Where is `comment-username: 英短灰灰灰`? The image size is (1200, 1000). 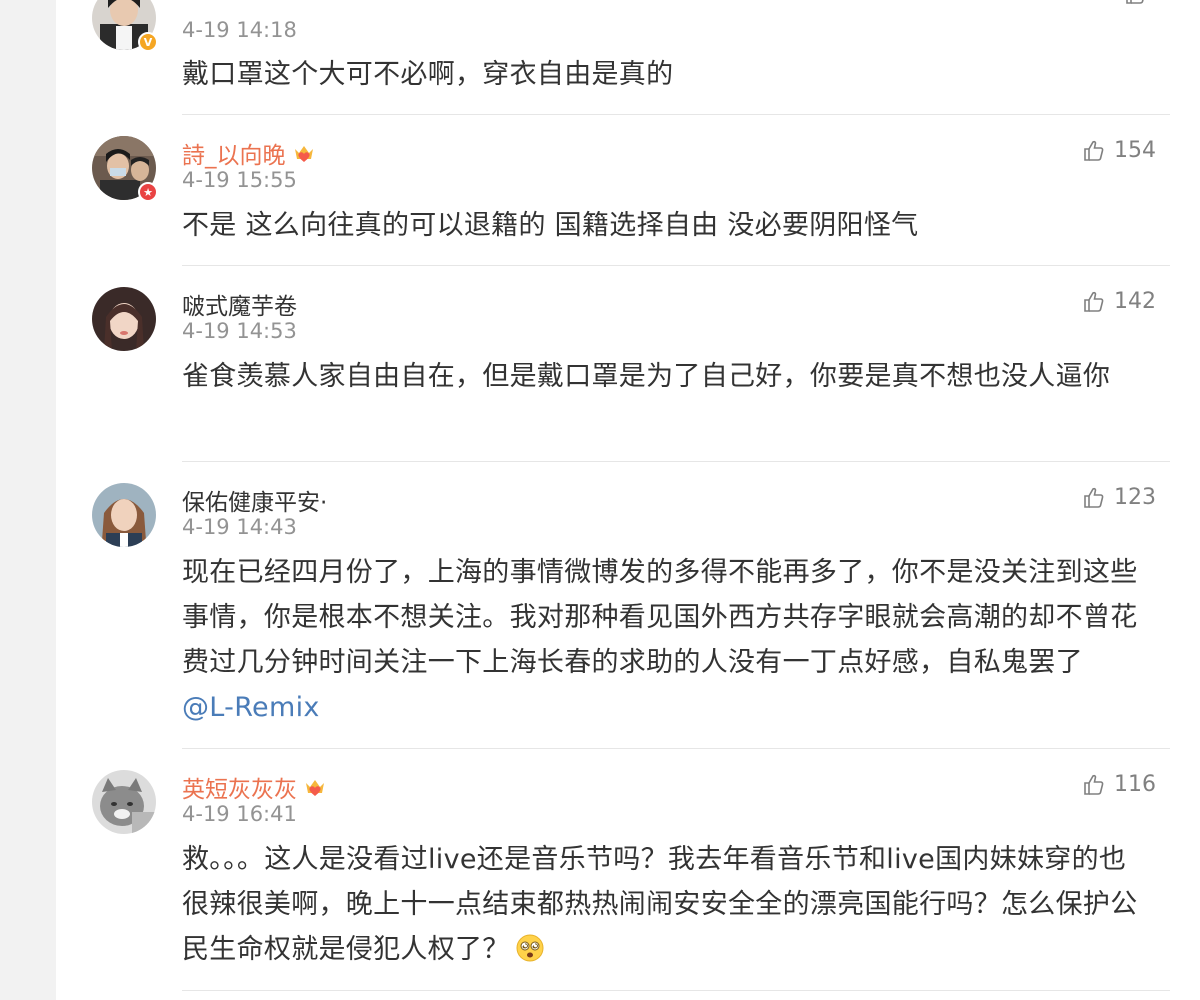
comment-username: 英短灰灰灰 is located at coordinates (254, 787).